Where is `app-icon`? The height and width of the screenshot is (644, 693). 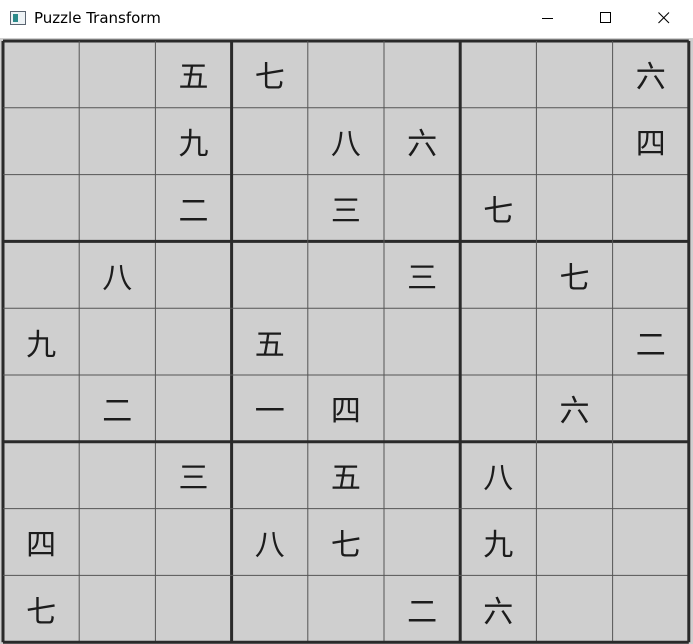
app-icon is located at coordinates (18, 18).